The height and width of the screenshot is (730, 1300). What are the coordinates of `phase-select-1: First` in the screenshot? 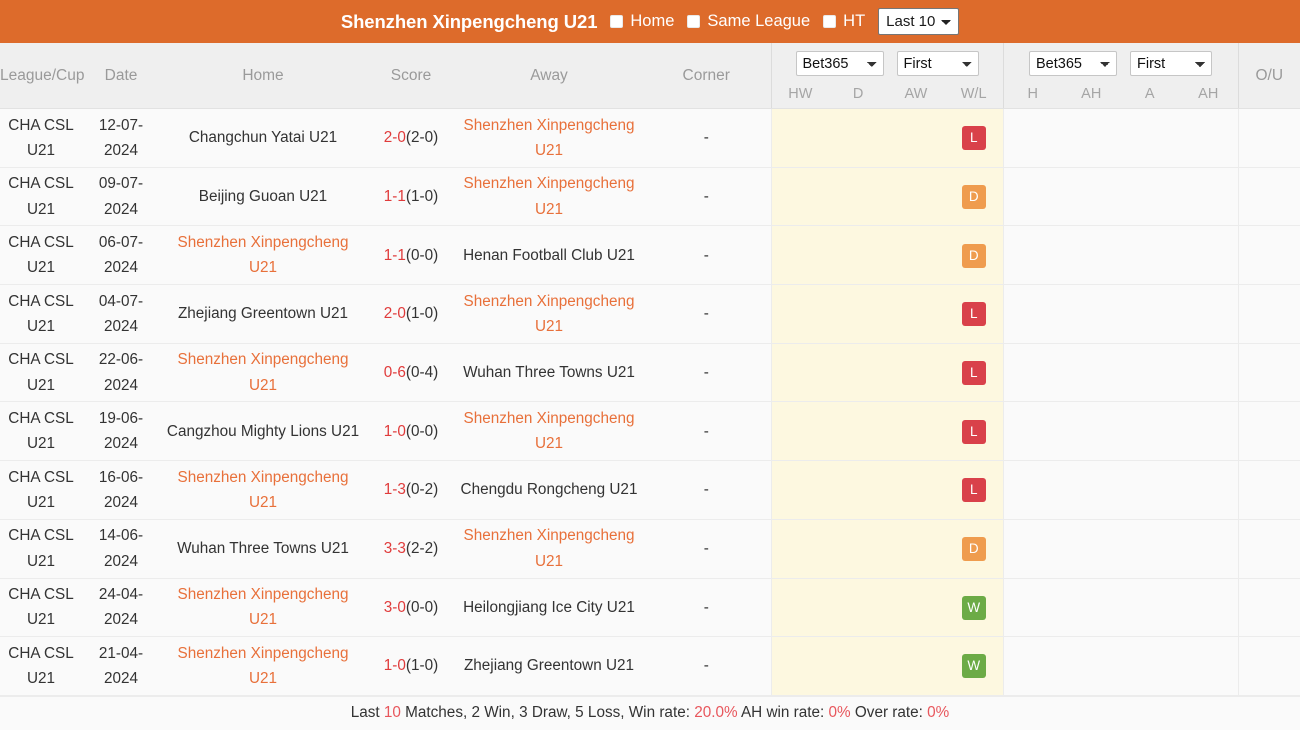 It's located at (937, 63).